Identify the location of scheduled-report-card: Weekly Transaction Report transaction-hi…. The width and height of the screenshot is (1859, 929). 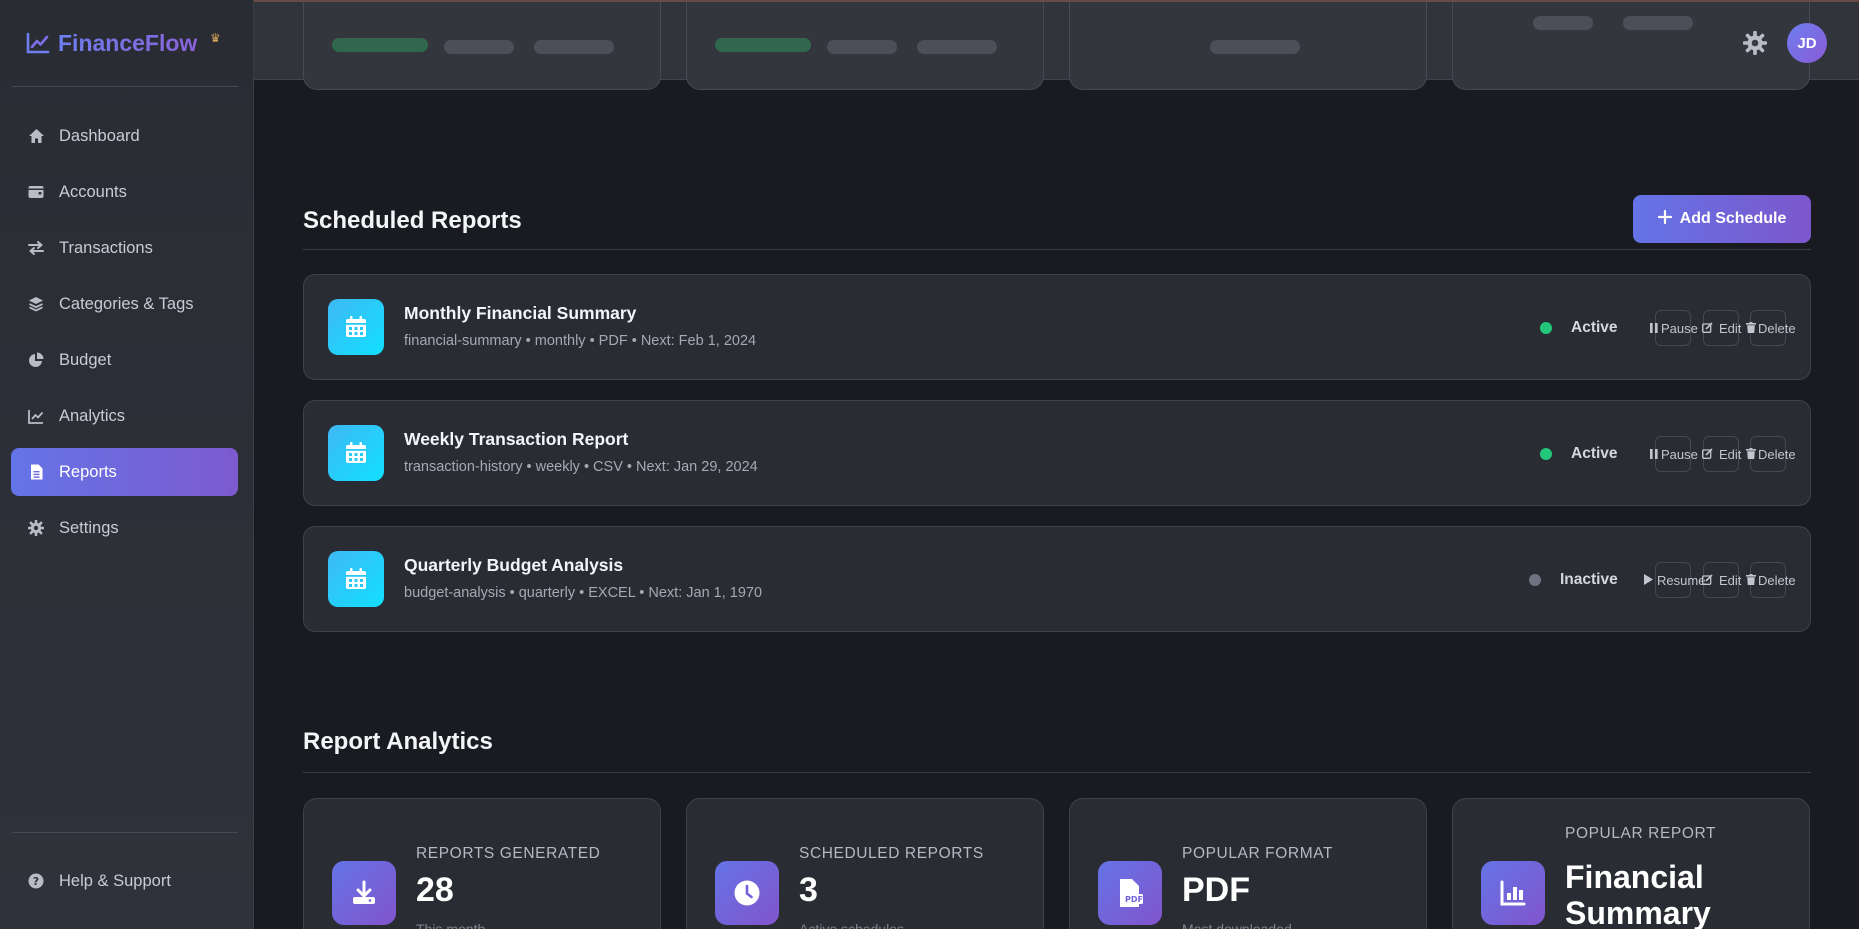
(1057, 453).